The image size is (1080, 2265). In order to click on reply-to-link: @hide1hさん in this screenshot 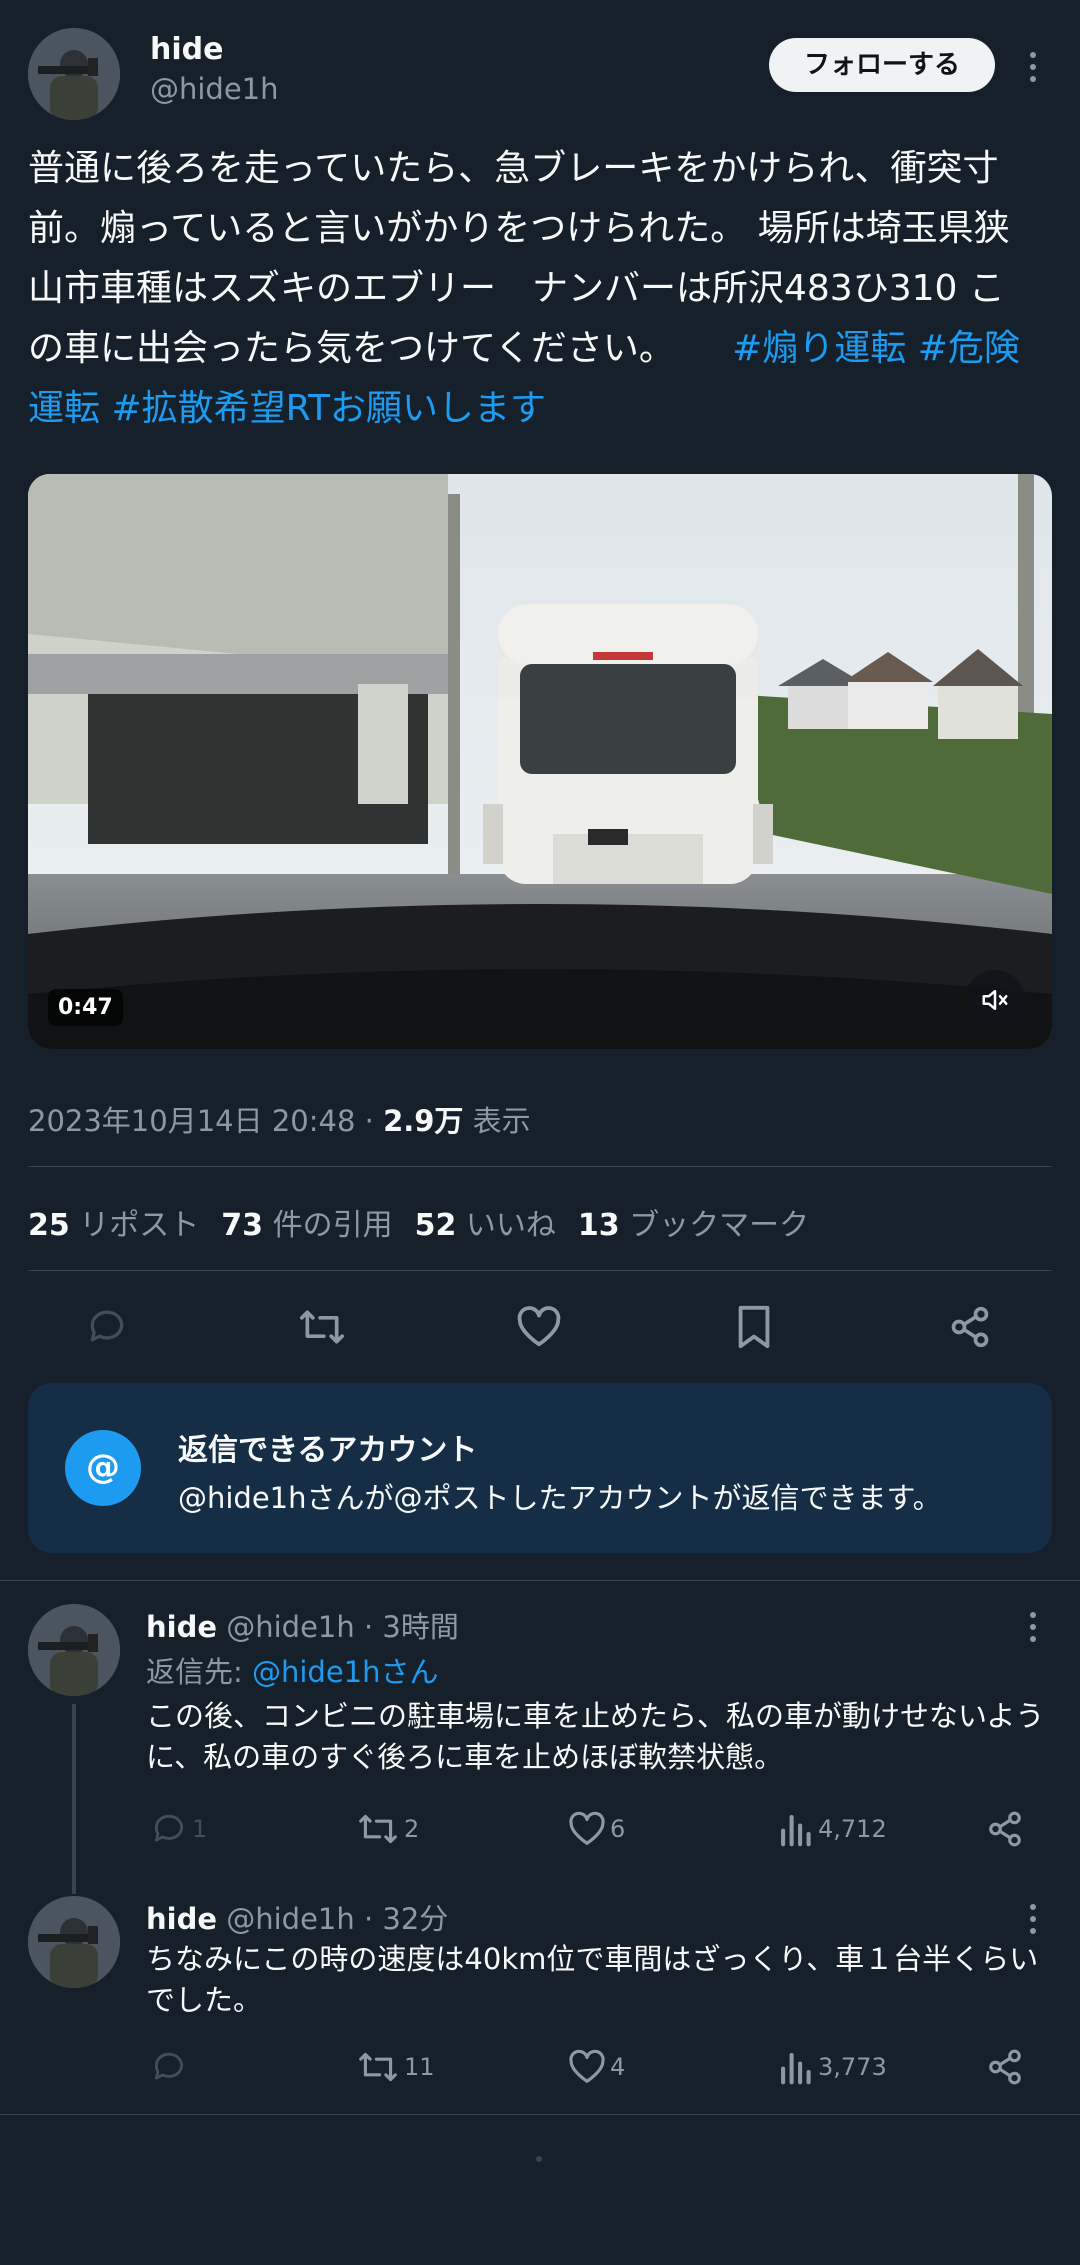, I will do `click(345, 1672)`.